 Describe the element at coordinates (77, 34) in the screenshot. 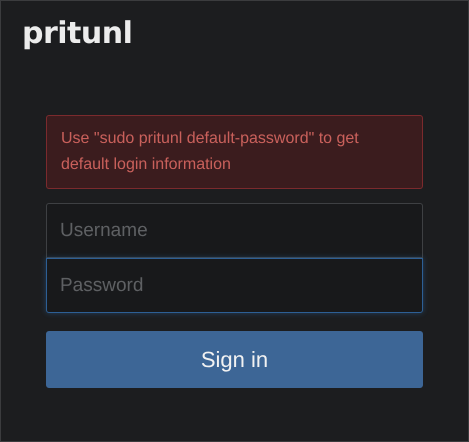

I see `logo: pritunl` at that location.